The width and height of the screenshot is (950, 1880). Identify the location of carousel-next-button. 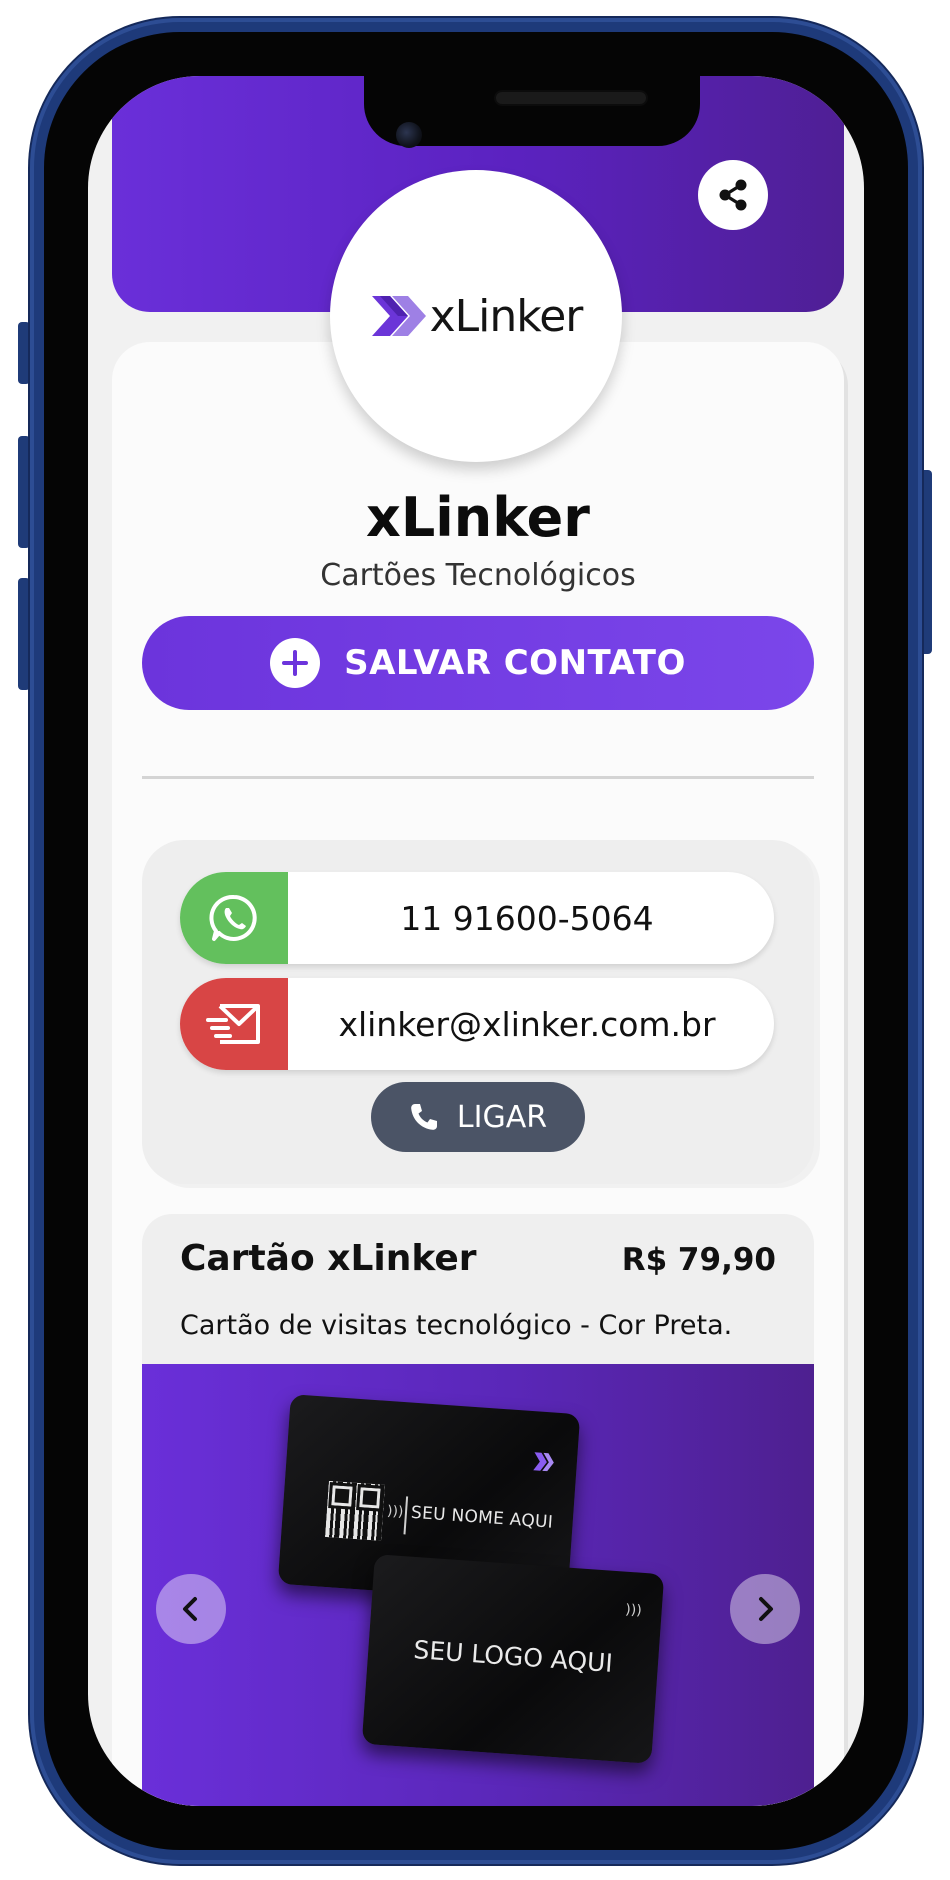
(765, 1609).